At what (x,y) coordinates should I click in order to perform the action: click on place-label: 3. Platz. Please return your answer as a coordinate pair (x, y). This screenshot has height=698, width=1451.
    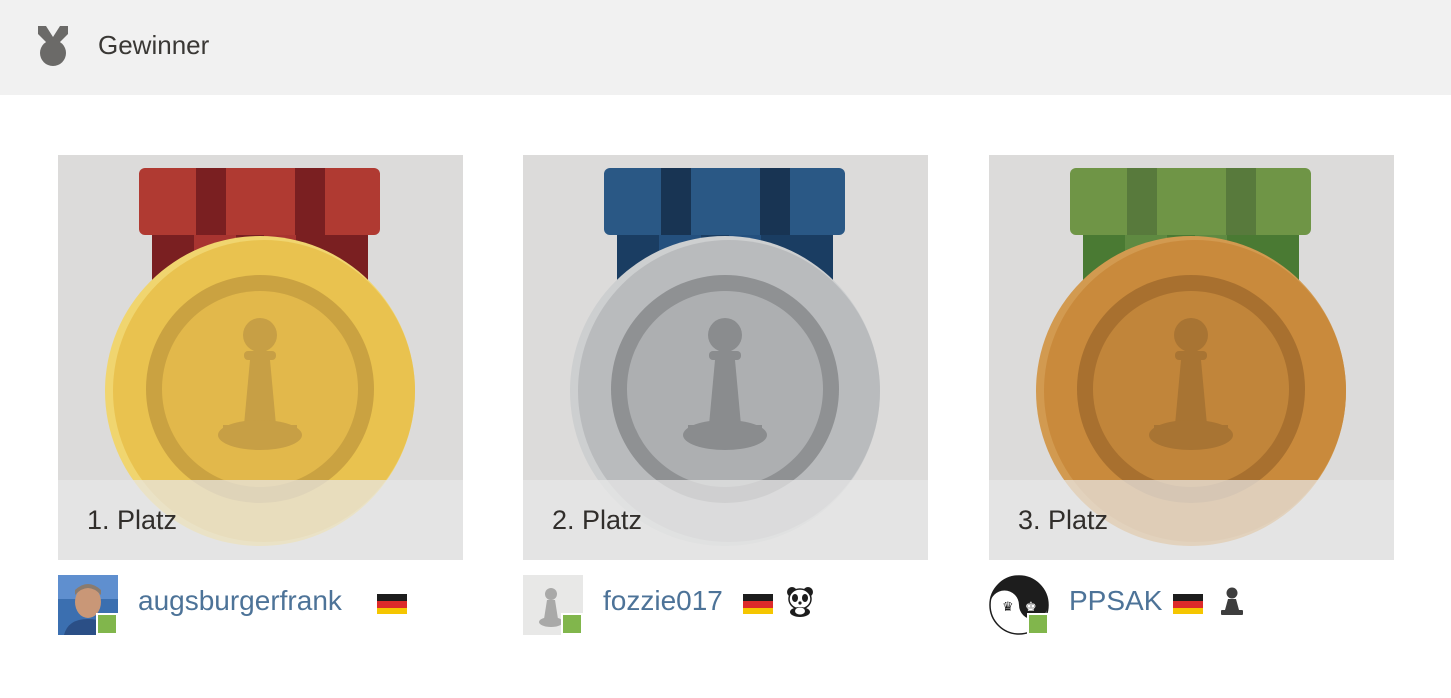
    Looking at the image, I should click on (1063, 520).